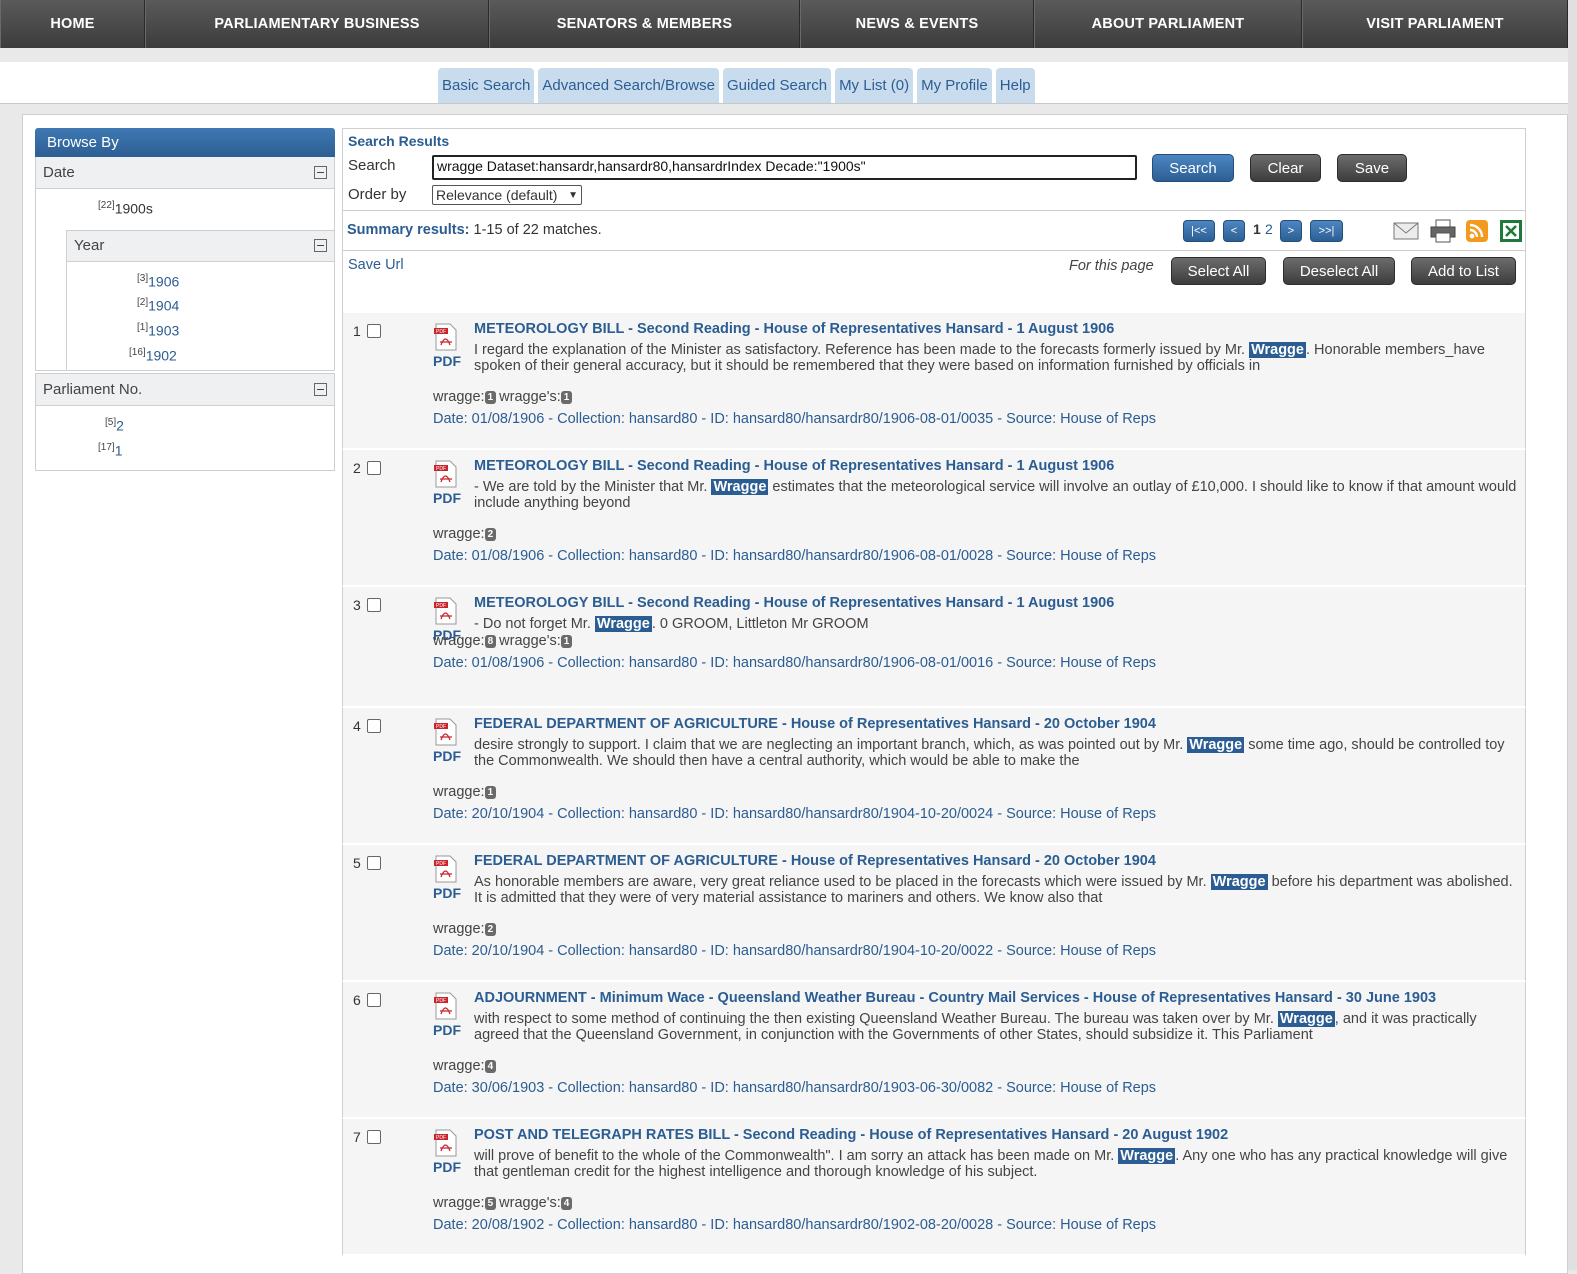  Describe the element at coordinates (1463, 271) in the screenshot. I see `add-to-list-button: Add to List` at that location.